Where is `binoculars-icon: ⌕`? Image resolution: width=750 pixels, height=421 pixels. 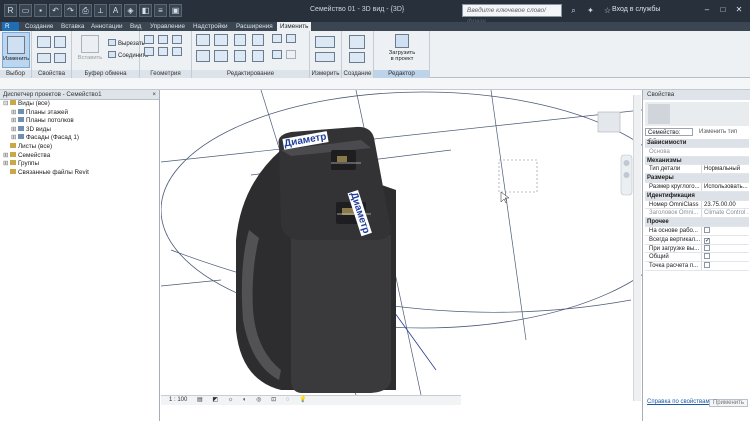 binoculars-icon: ⌕ is located at coordinates (573, 10).